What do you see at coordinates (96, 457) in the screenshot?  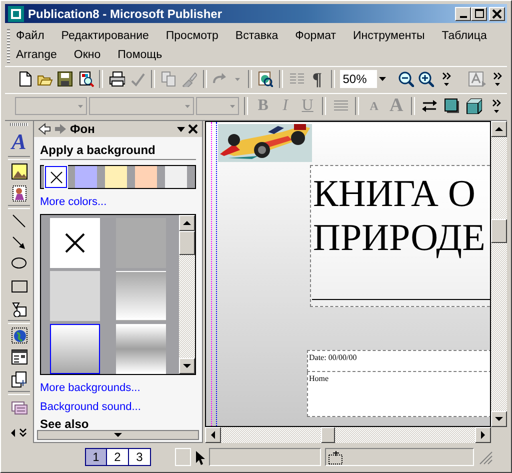 I see `page-tab: 1` at bounding box center [96, 457].